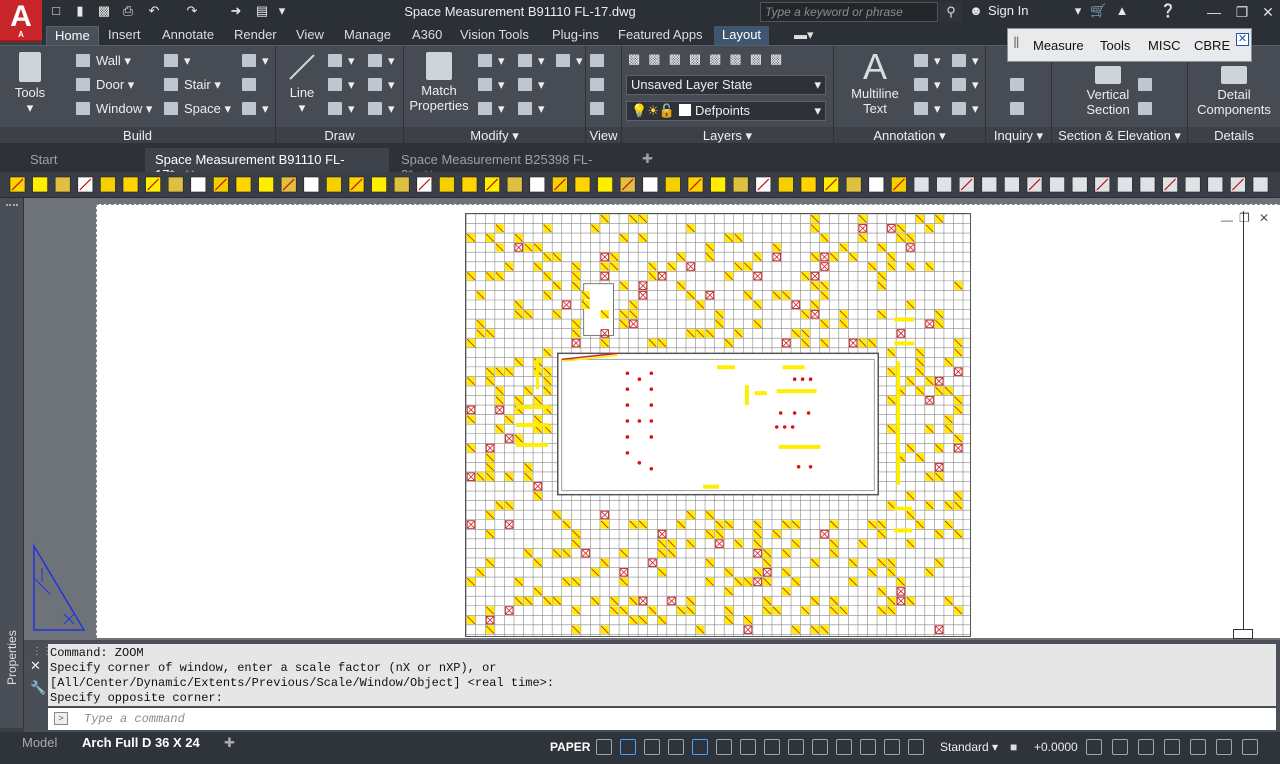 The image size is (1280, 764). Describe the element at coordinates (197, 109) in the screenshot. I see `space-button: Space ▾` at that location.